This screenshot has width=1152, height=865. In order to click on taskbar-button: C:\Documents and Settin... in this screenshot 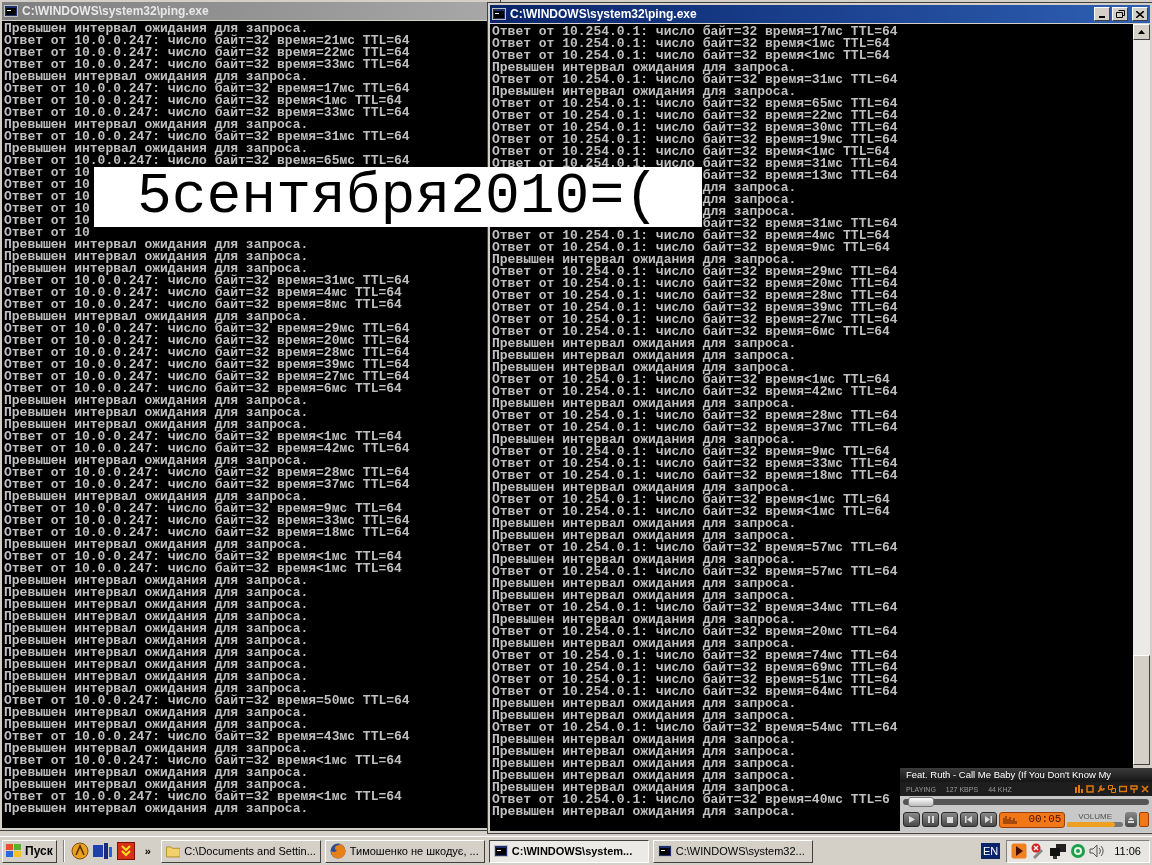, I will do `click(240, 851)`.